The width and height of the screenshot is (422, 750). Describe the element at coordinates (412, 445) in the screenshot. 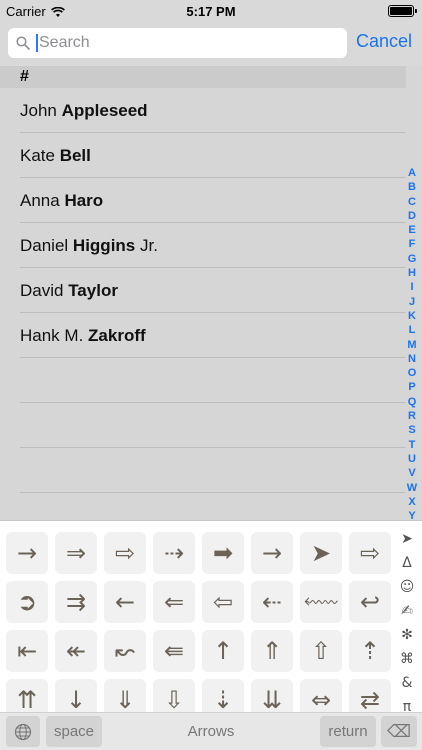

I see `index-letter: T` at that location.